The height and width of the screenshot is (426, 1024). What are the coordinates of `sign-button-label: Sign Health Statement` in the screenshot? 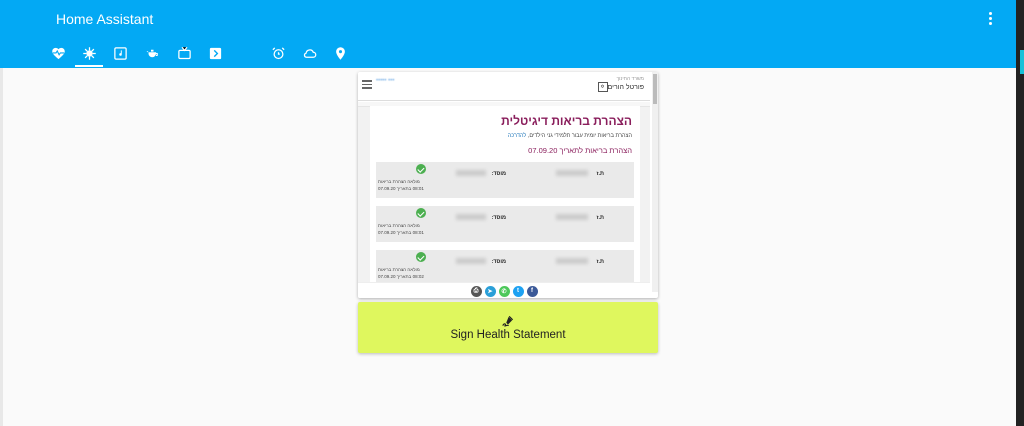 It's located at (508, 335).